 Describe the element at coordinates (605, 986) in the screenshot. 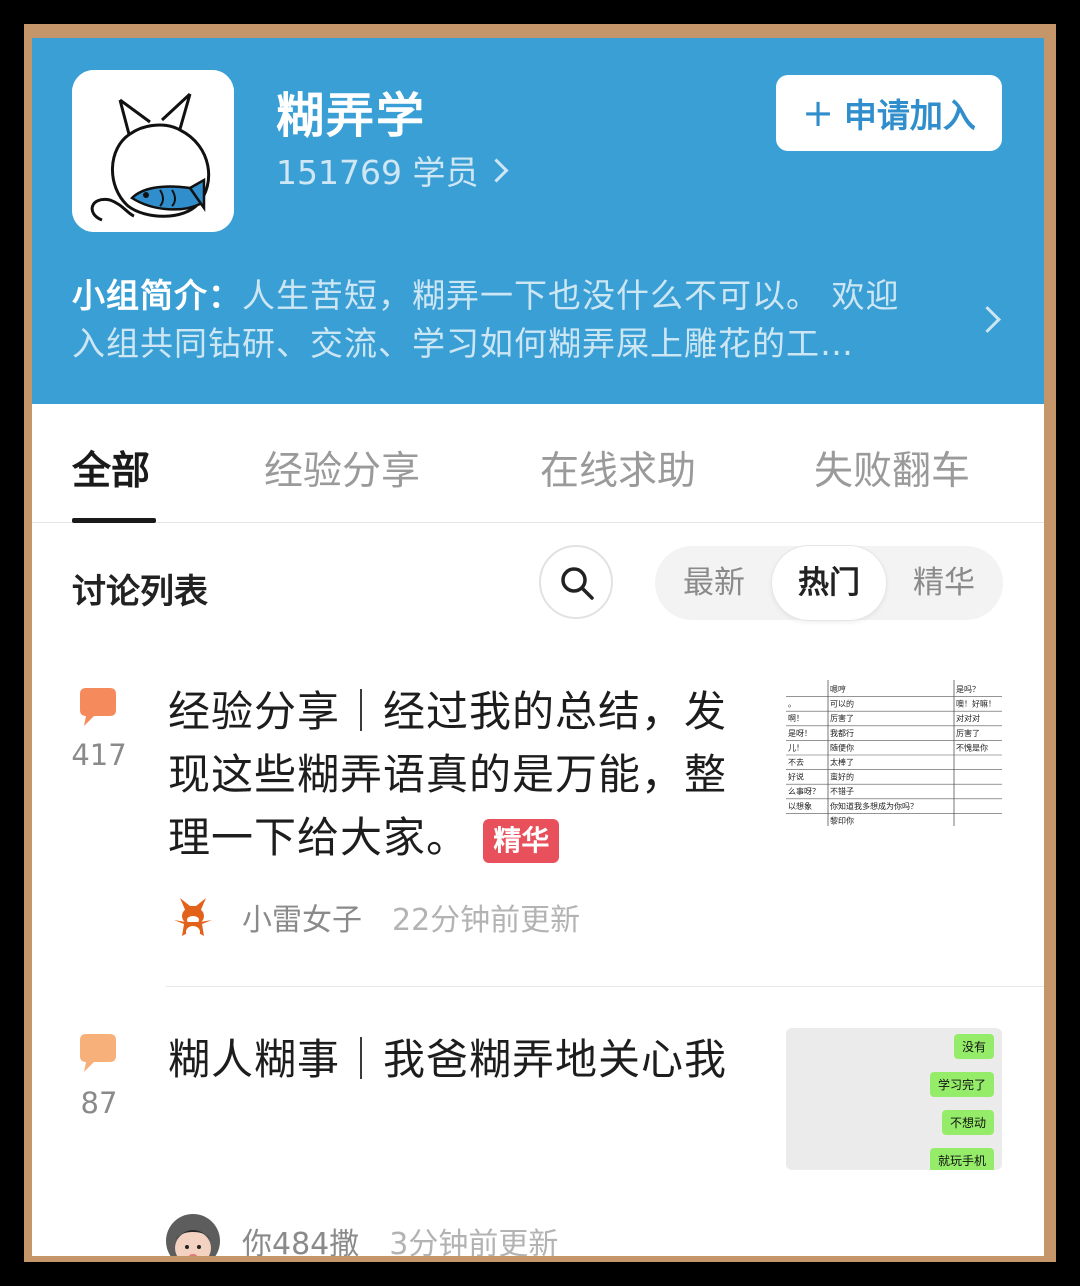

I see `divider` at that location.